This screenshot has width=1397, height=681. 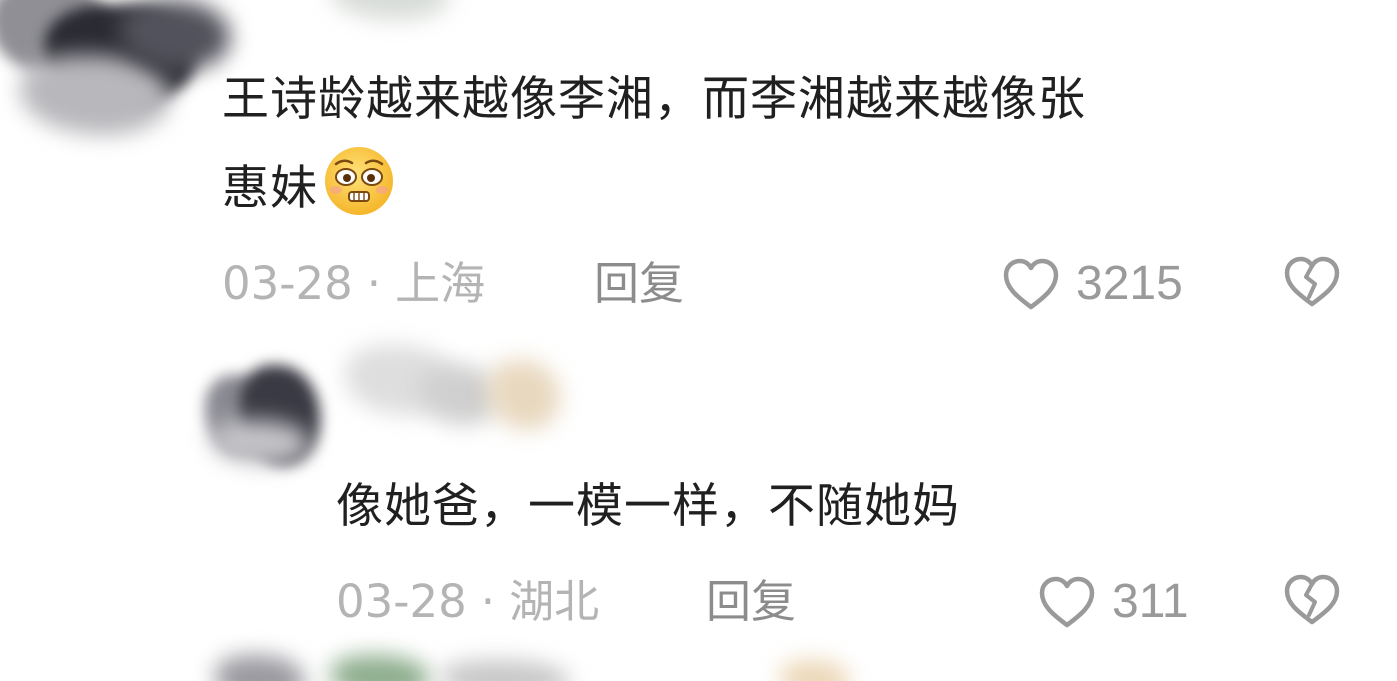 What do you see at coordinates (654, 99) in the screenshot?
I see `comment-text-line: 王诗龄越来越像李湘，而李湘越来越像张` at bounding box center [654, 99].